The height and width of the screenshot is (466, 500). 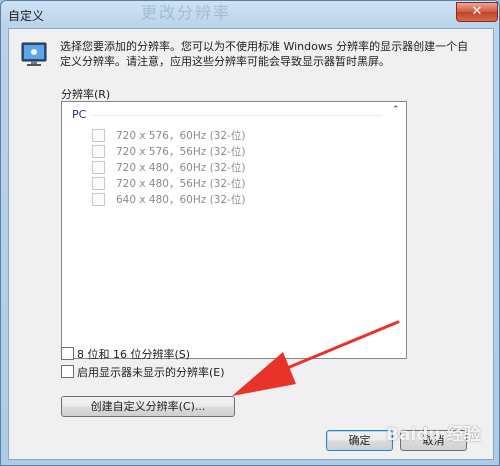 I want to click on ok-button: 确定, so click(x=359, y=440).